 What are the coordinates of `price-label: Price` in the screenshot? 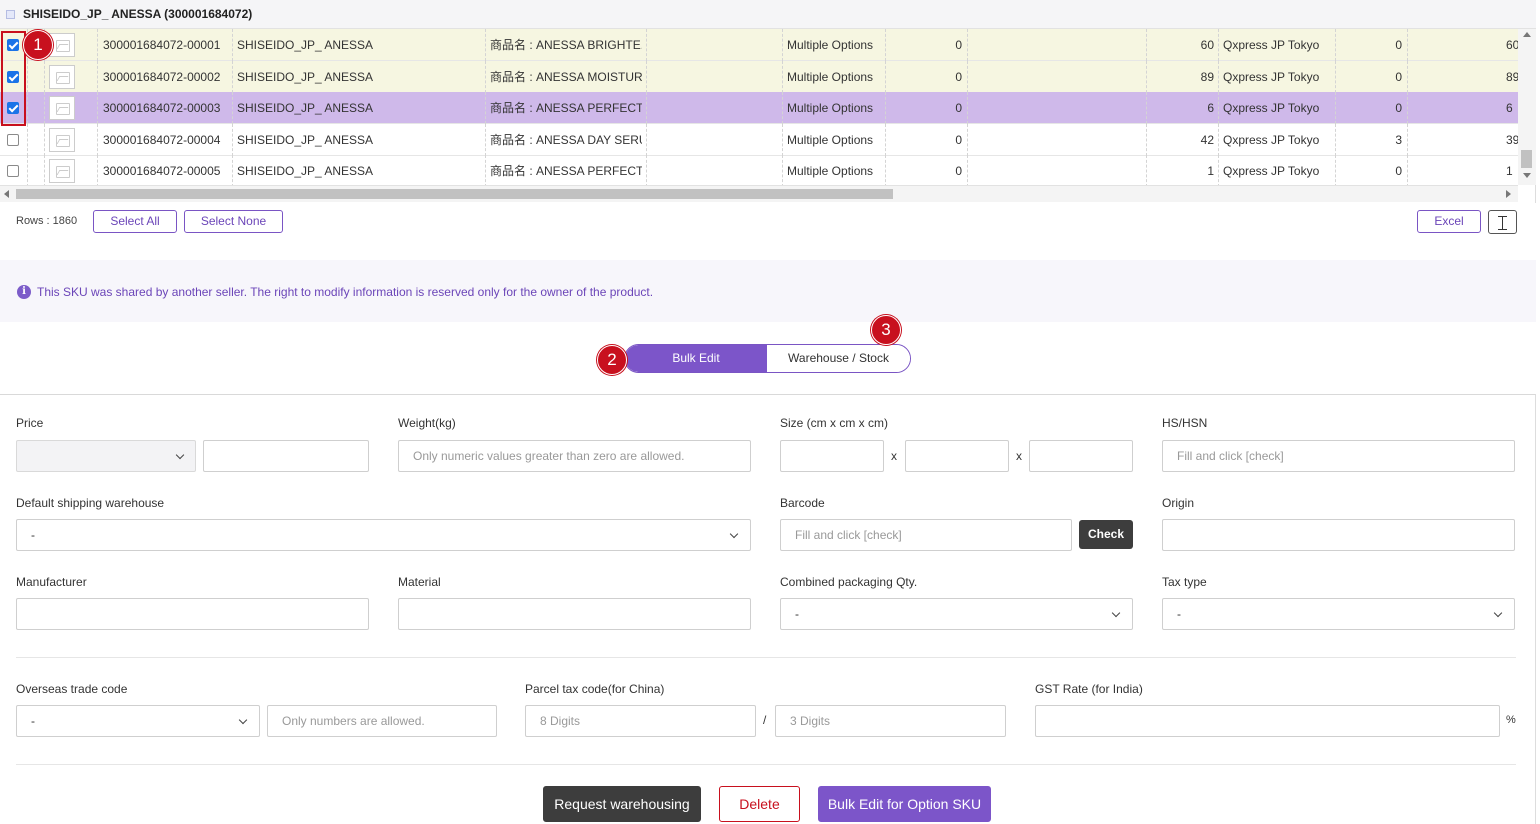 It's located at (30, 423).